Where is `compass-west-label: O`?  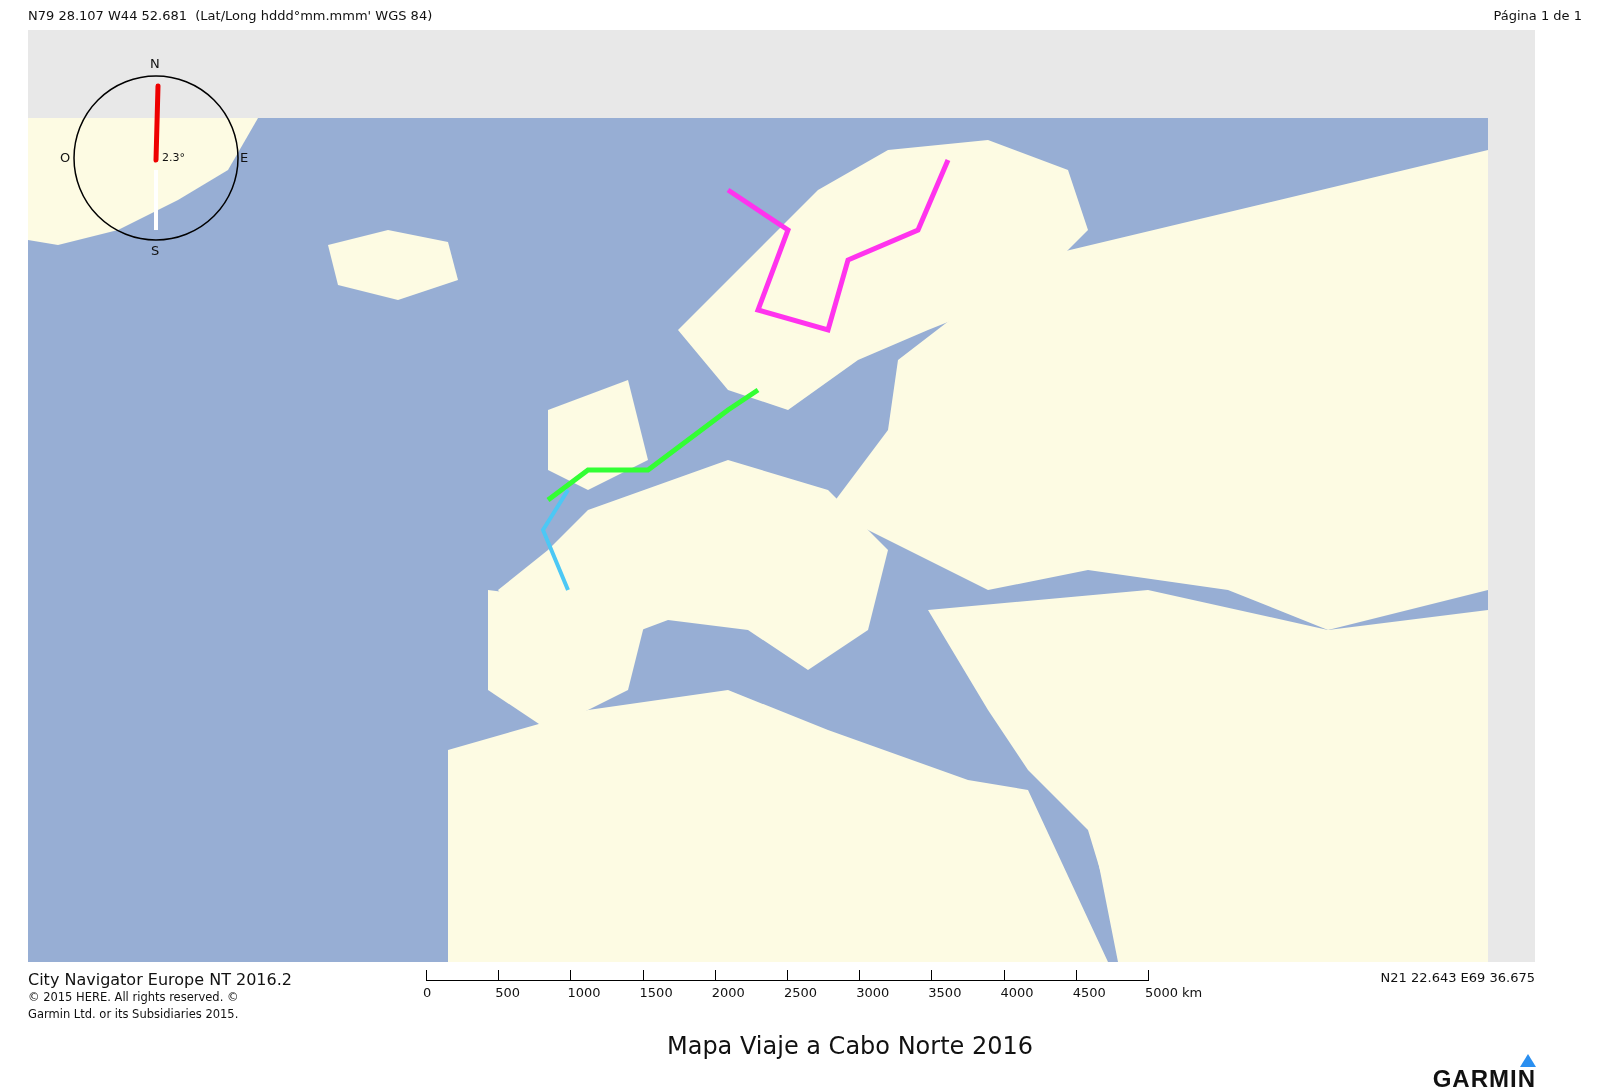 compass-west-label: O is located at coordinates (65, 158).